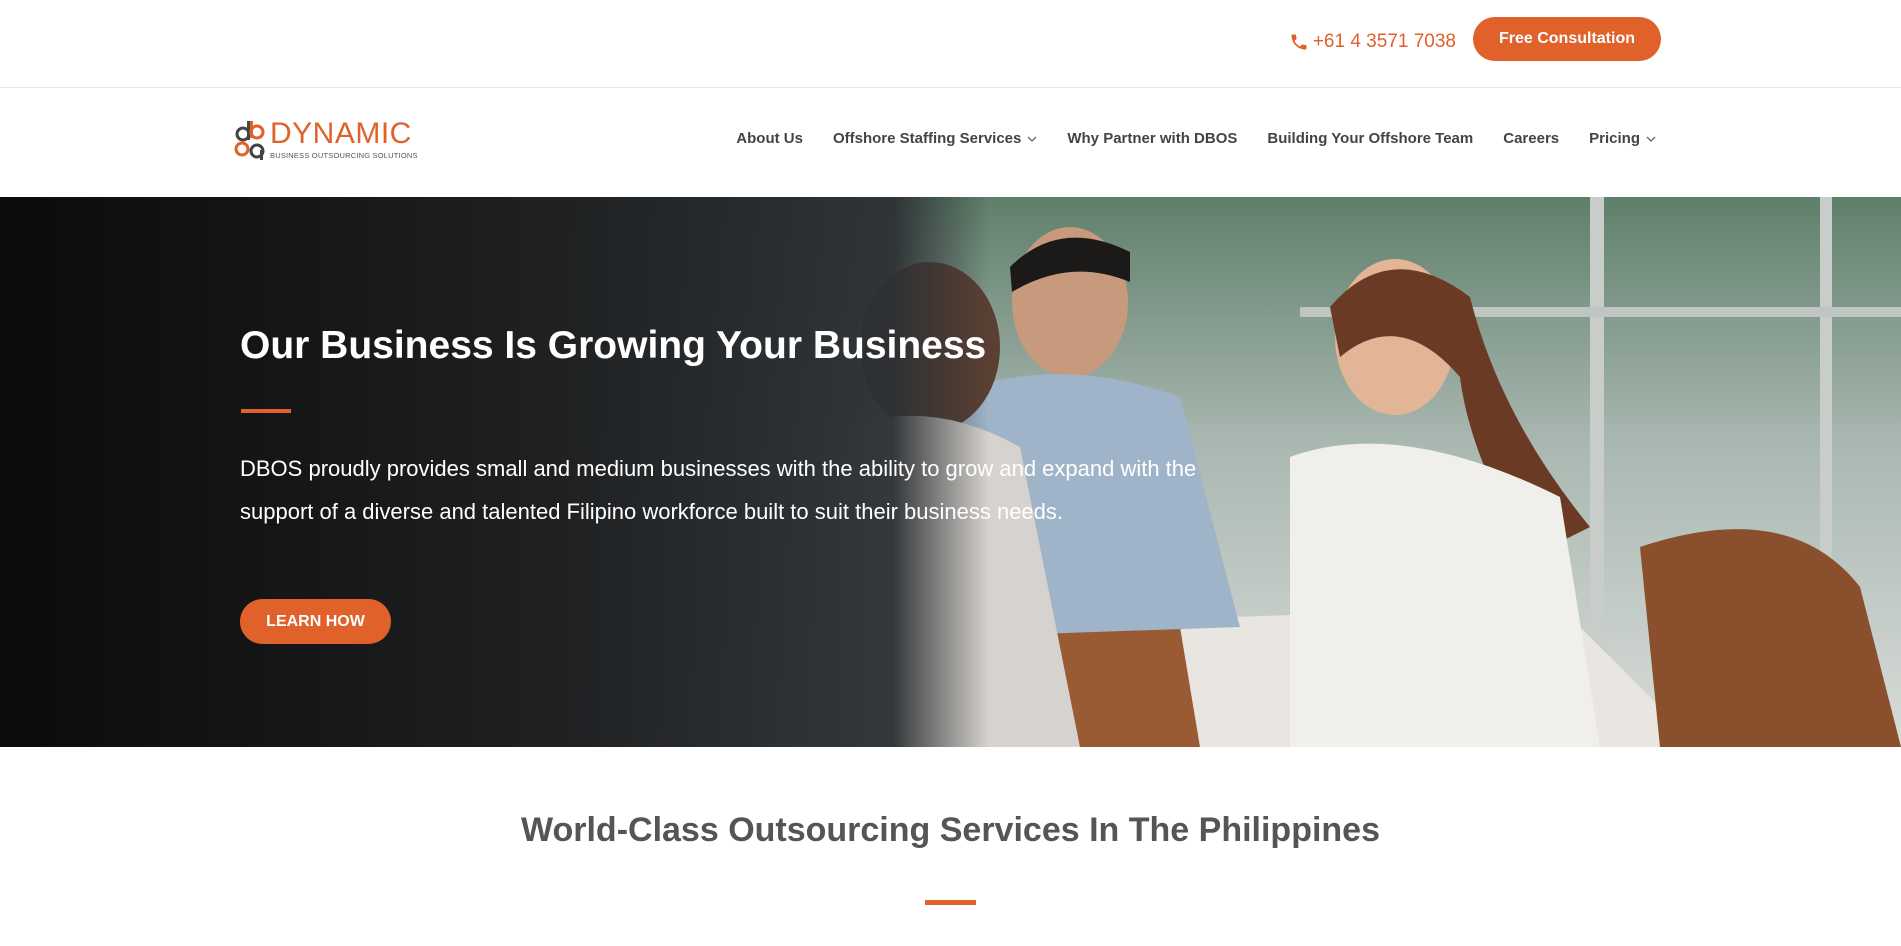  I want to click on top-bar: +61 4 3571 7038 Free Consultation, so click(950, 44).